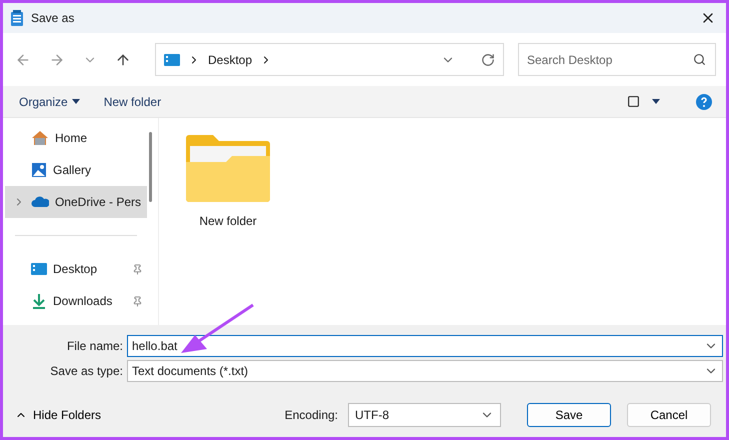 The width and height of the screenshot is (729, 440). What do you see at coordinates (94, 346) in the screenshot?
I see `field-label: File name:` at bounding box center [94, 346].